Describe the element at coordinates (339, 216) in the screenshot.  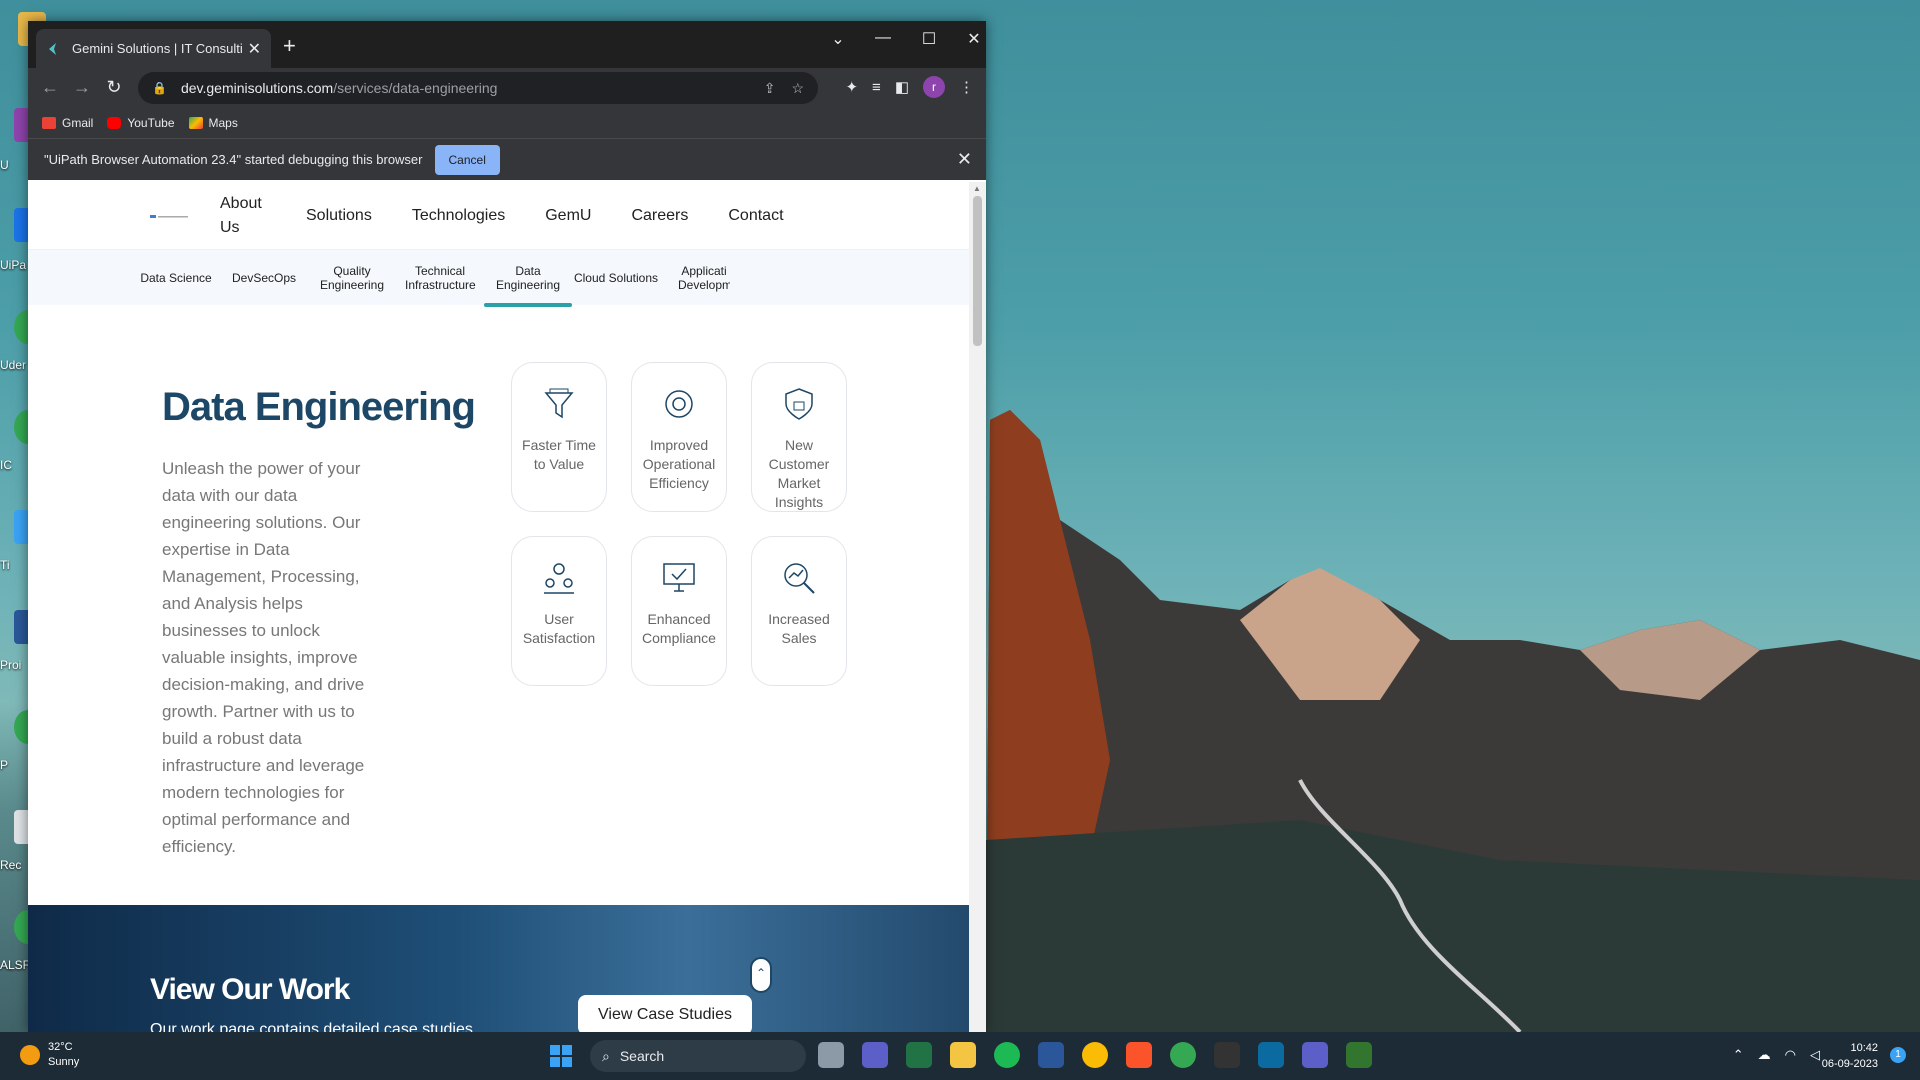
I see `nav-solutions: Solutions` at that location.